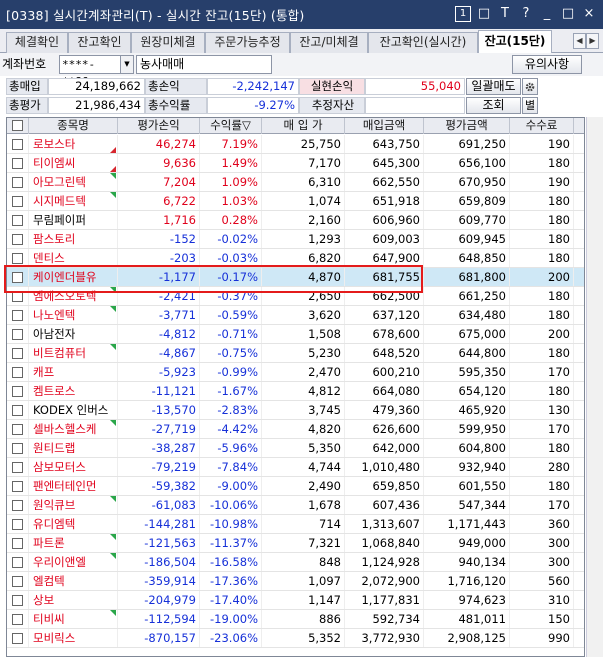  Describe the element at coordinates (384, 126) in the screenshot. I see `header-buy-amount: 매입금액` at that location.